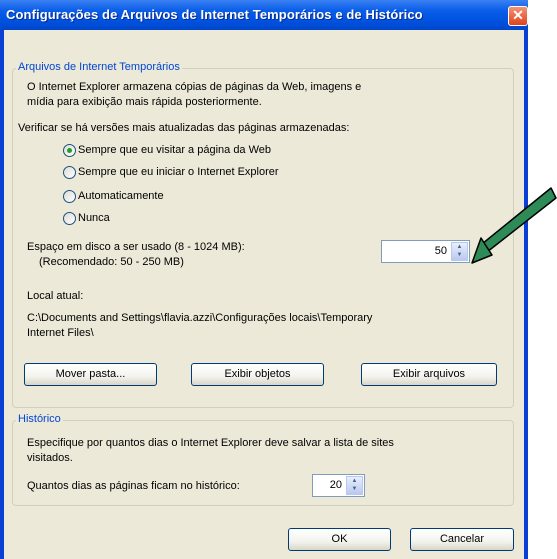 Image resolution: width=557 pixels, height=559 pixels. Describe the element at coordinates (514, 225) in the screenshot. I see `green-arrow-icon` at that location.